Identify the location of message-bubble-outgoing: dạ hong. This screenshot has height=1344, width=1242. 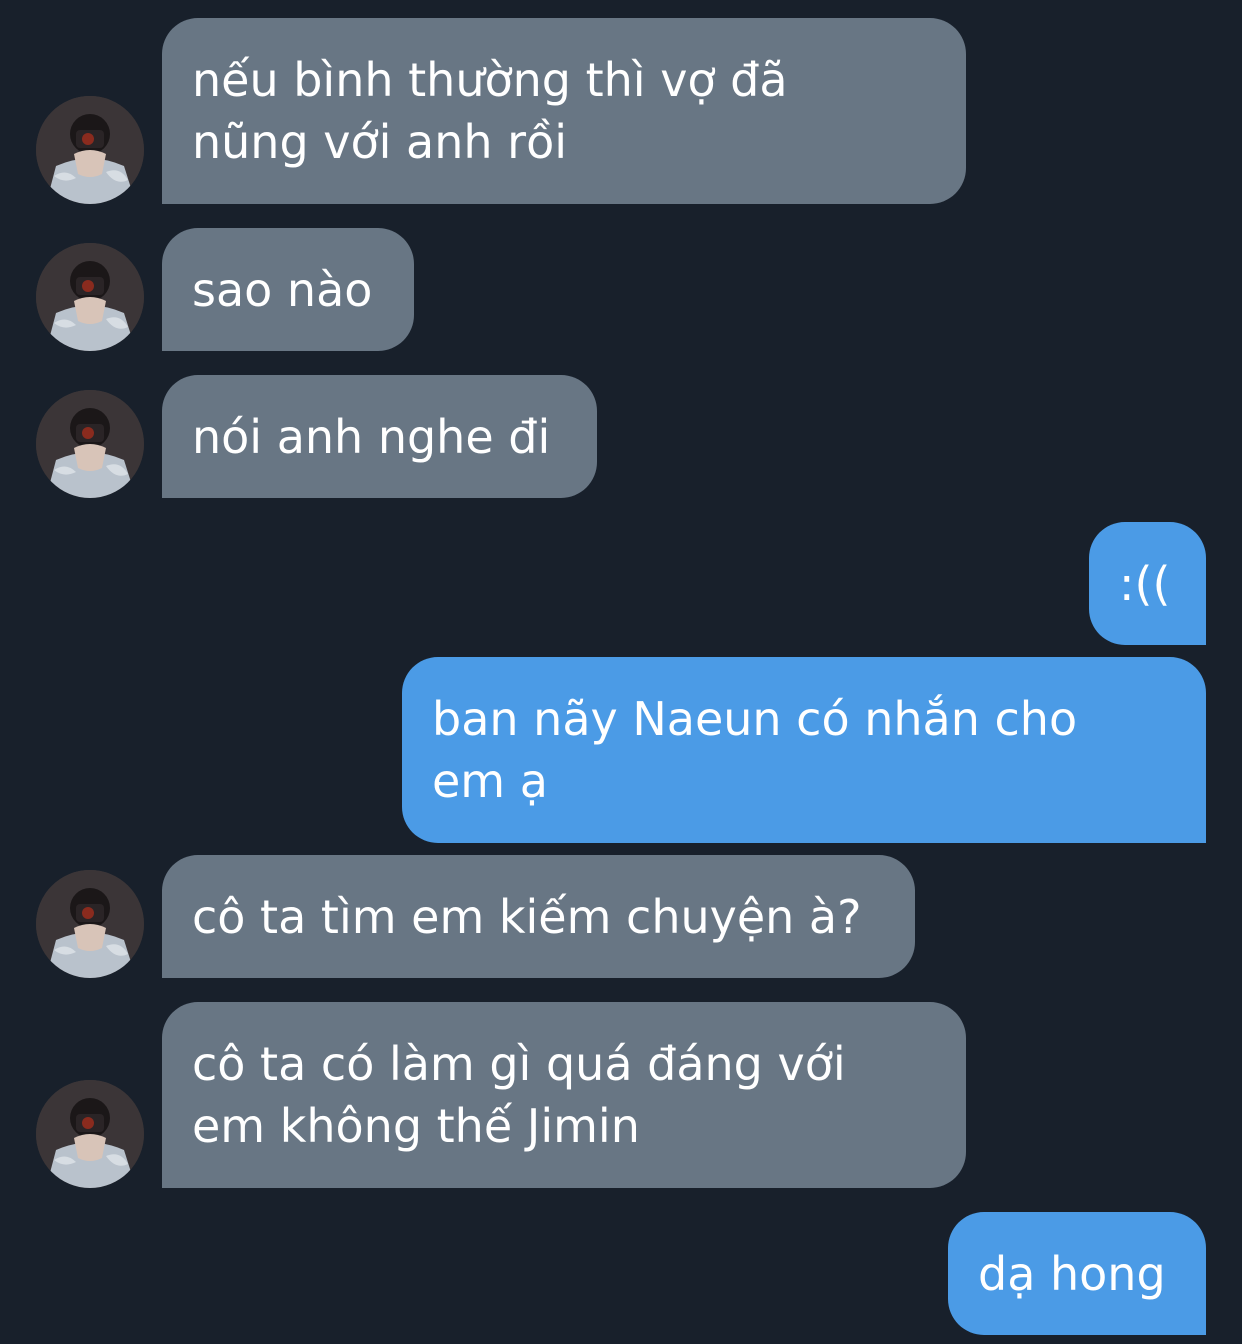
(1077, 1273).